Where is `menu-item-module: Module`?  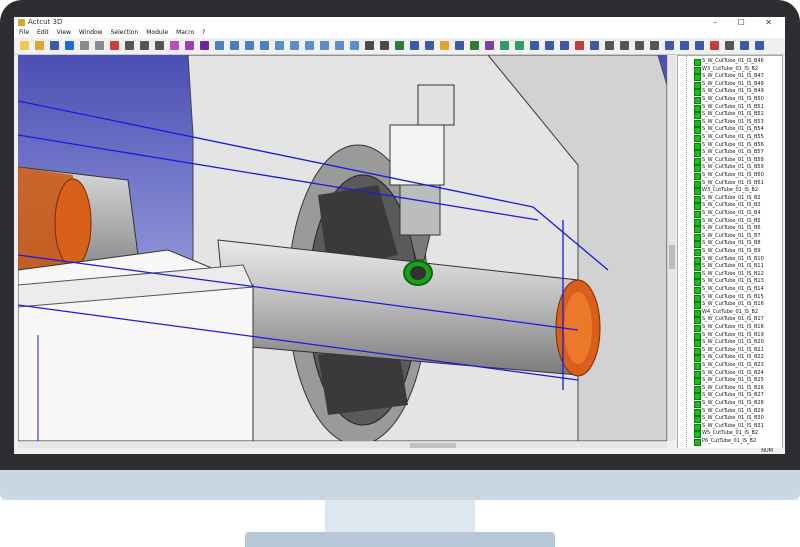 menu-item-module: Module is located at coordinates (157, 32).